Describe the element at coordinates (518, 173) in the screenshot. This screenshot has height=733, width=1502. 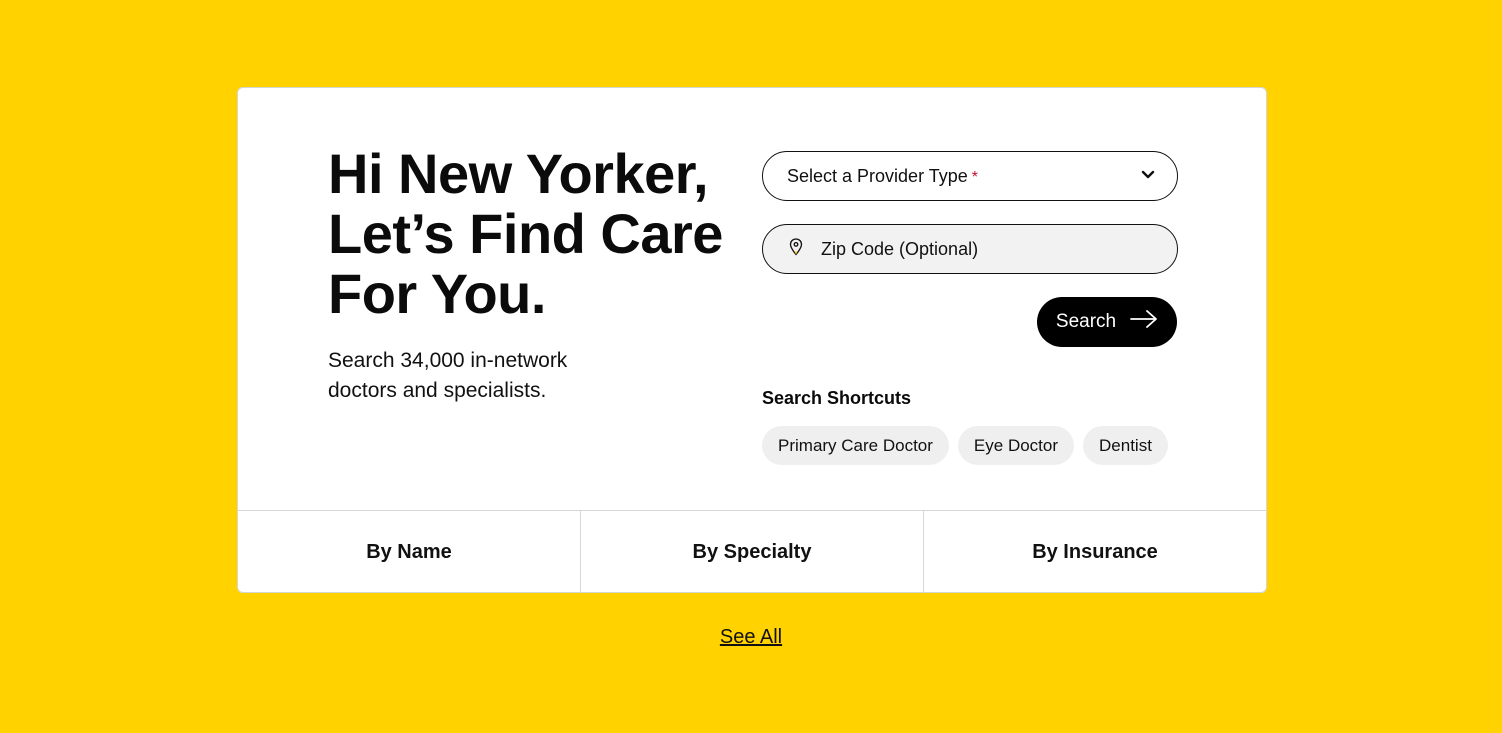
I see `headline-line-1: Hi New Yorker,` at that location.